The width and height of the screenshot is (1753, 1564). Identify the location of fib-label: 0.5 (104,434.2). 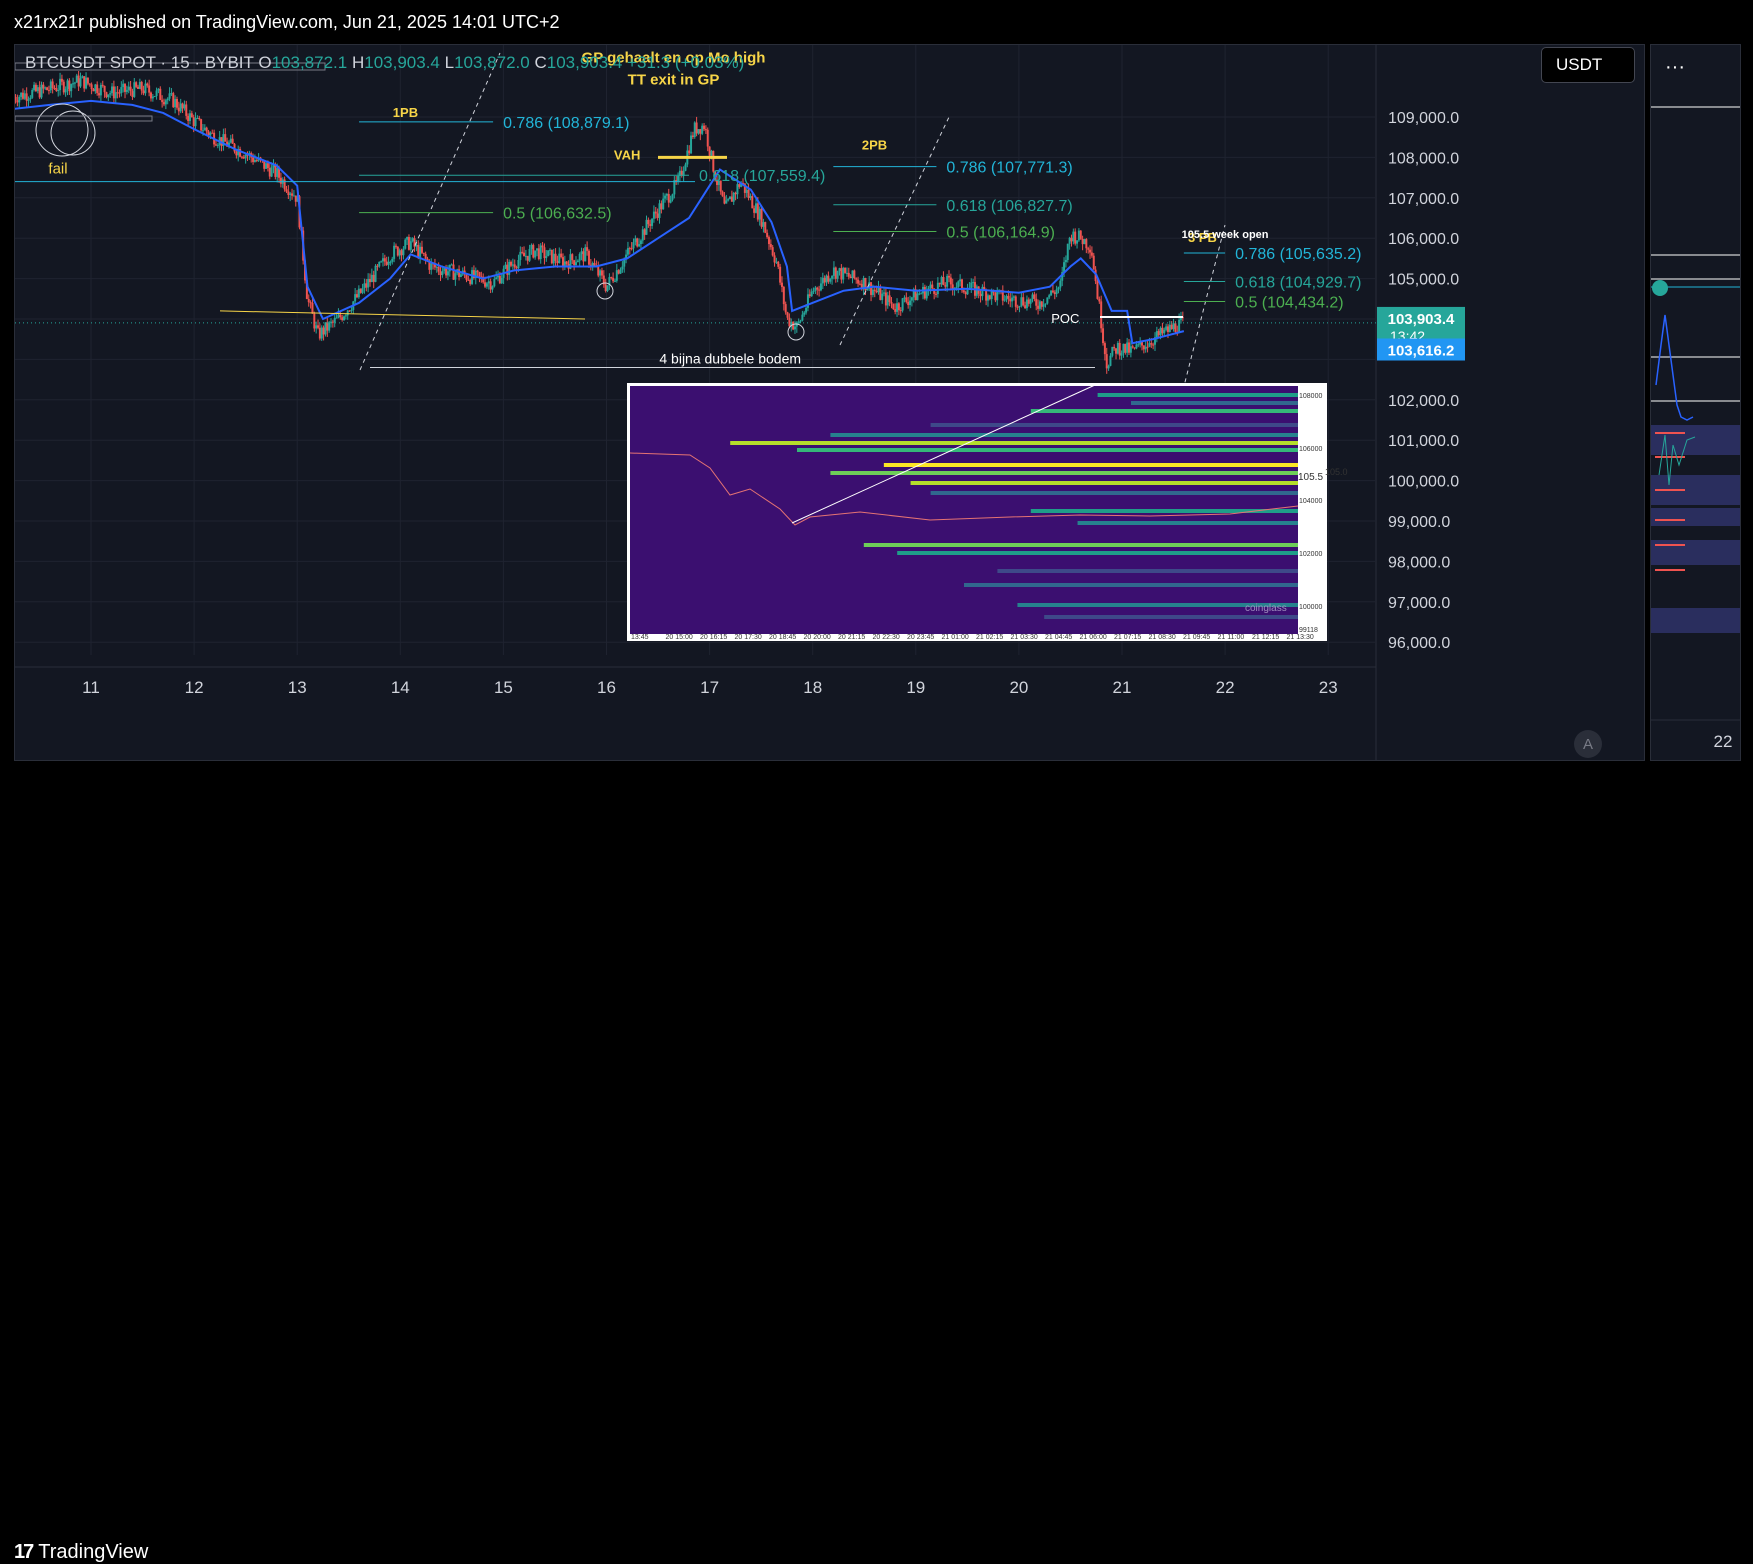
(1289, 302).